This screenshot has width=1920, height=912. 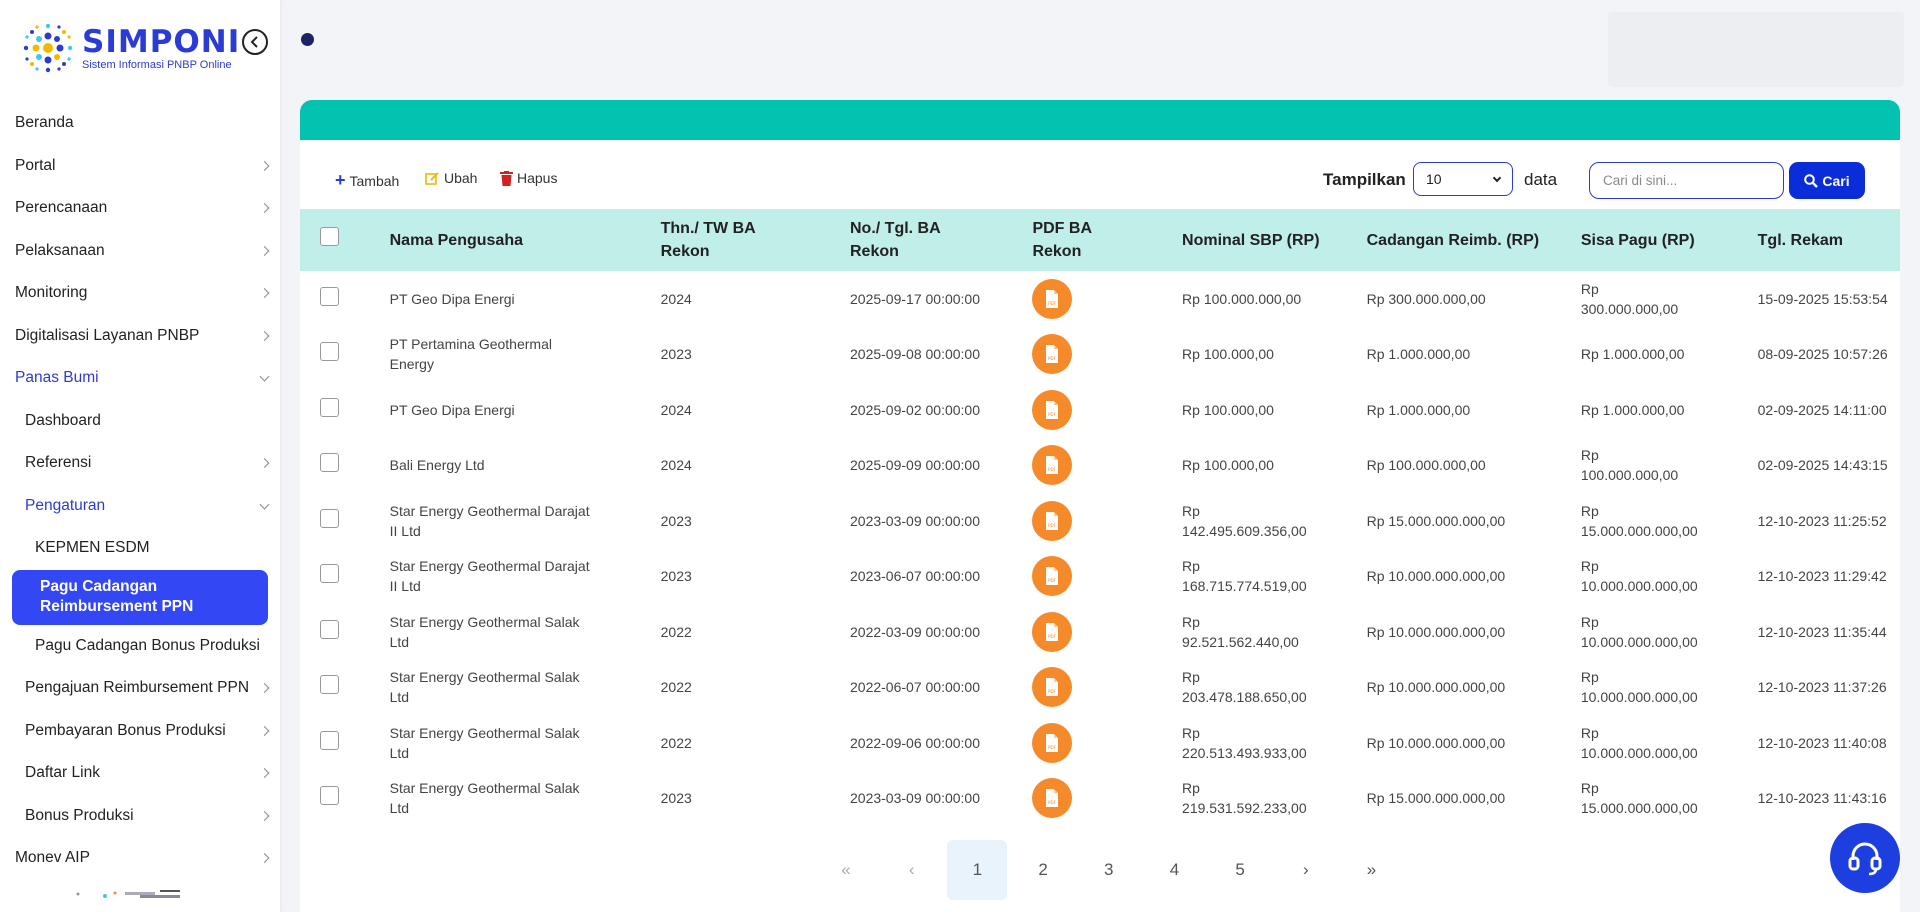 What do you see at coordinates (676, 576) in the screenshot?
I see `cell-thn: 2023` at bounding box center [676, 576].